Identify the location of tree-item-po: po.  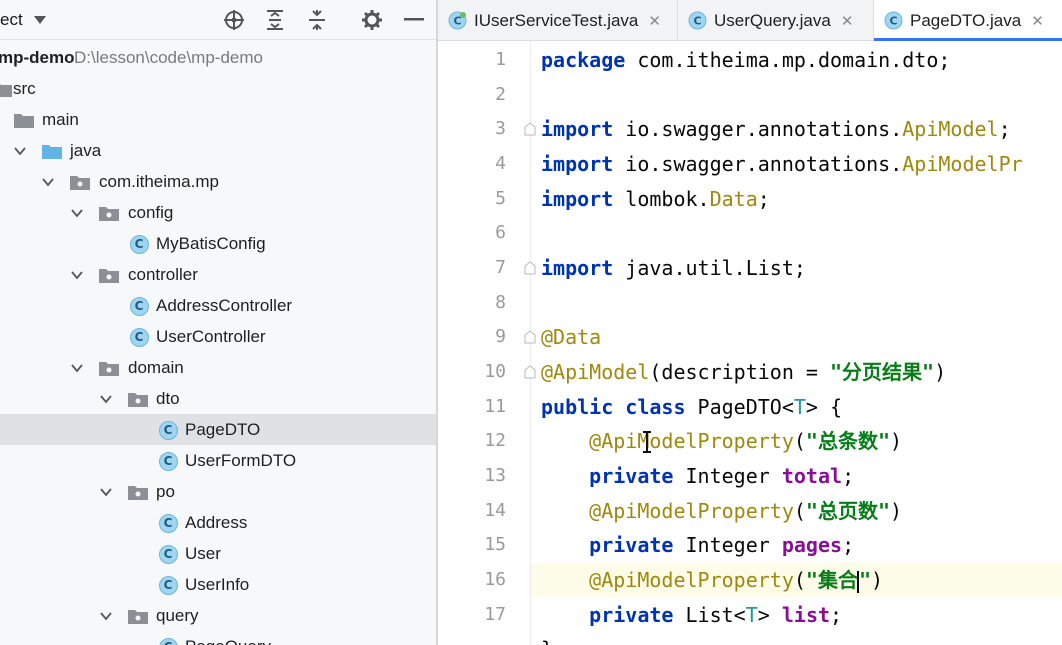
(218, 491).